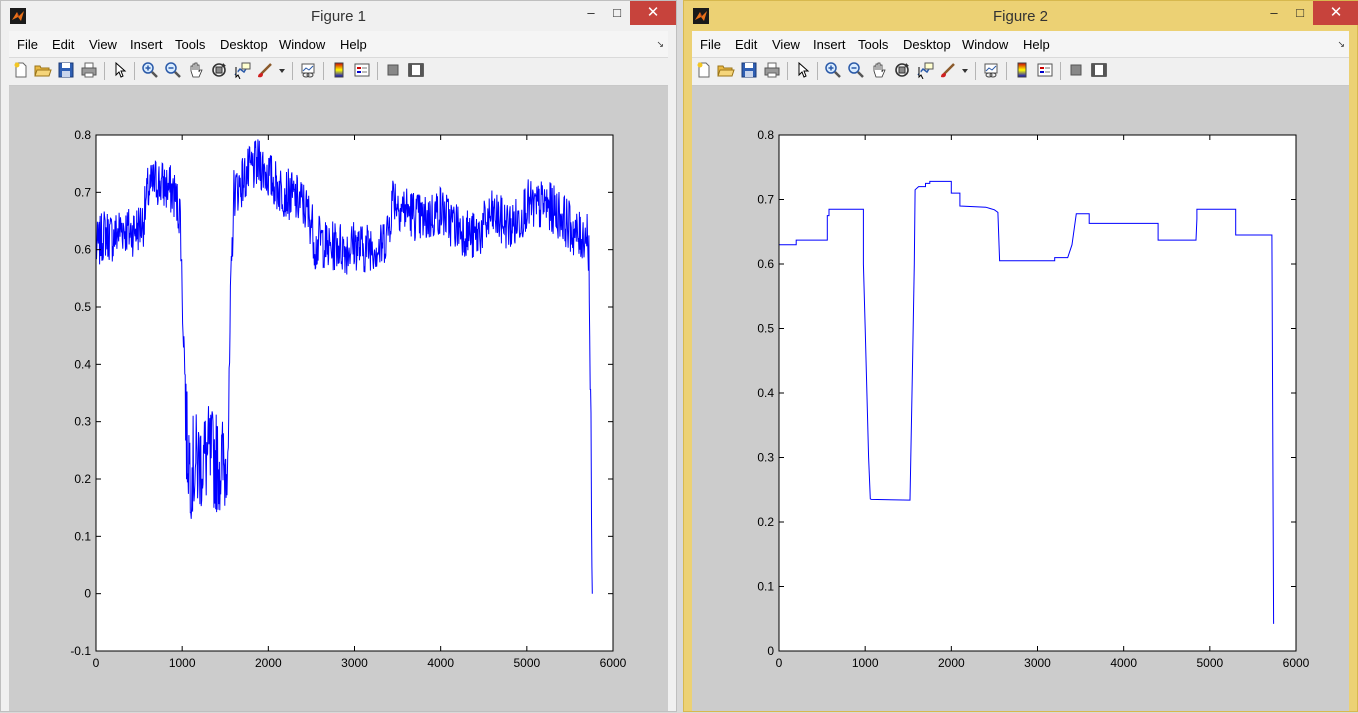 Image resolution: width=1358 pixels, height=713 pixels. Describe the element at coordinates (82, 479) in the screenshot. I see `y-tick-label: 0.2` at that location.